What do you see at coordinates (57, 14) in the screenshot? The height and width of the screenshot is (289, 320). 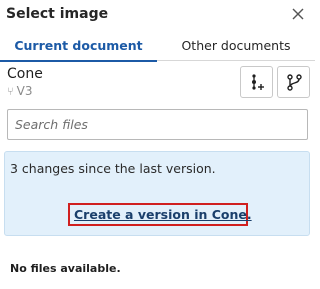 I see `dialog-title: Select image` at bounding box center [57, 14].